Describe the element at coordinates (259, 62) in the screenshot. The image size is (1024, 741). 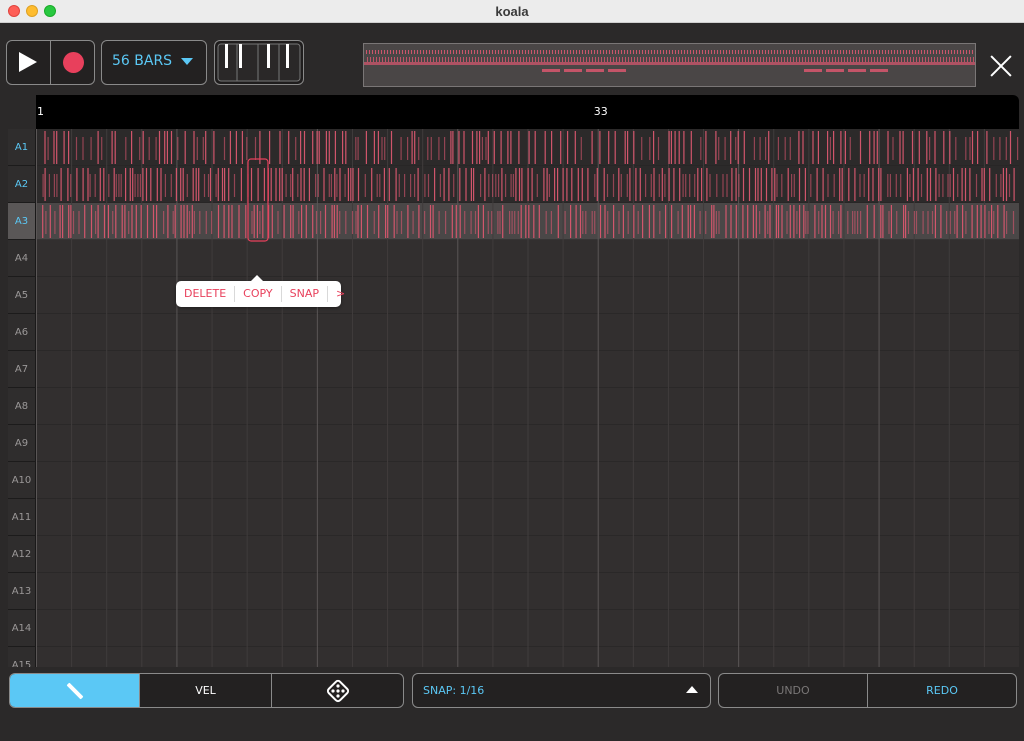
I see `keyboard-button` at that location.